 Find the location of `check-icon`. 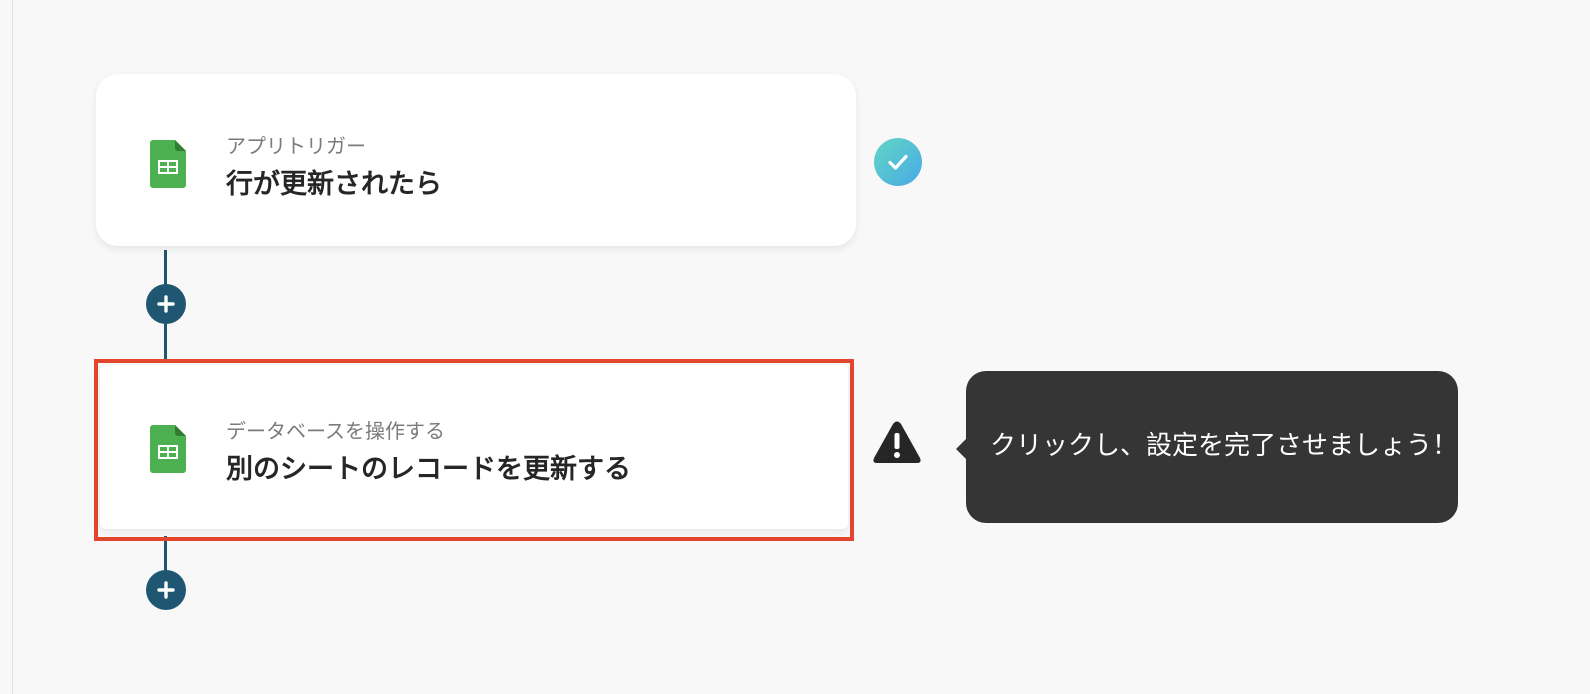

check-icon is located at coordinates (898, 162).